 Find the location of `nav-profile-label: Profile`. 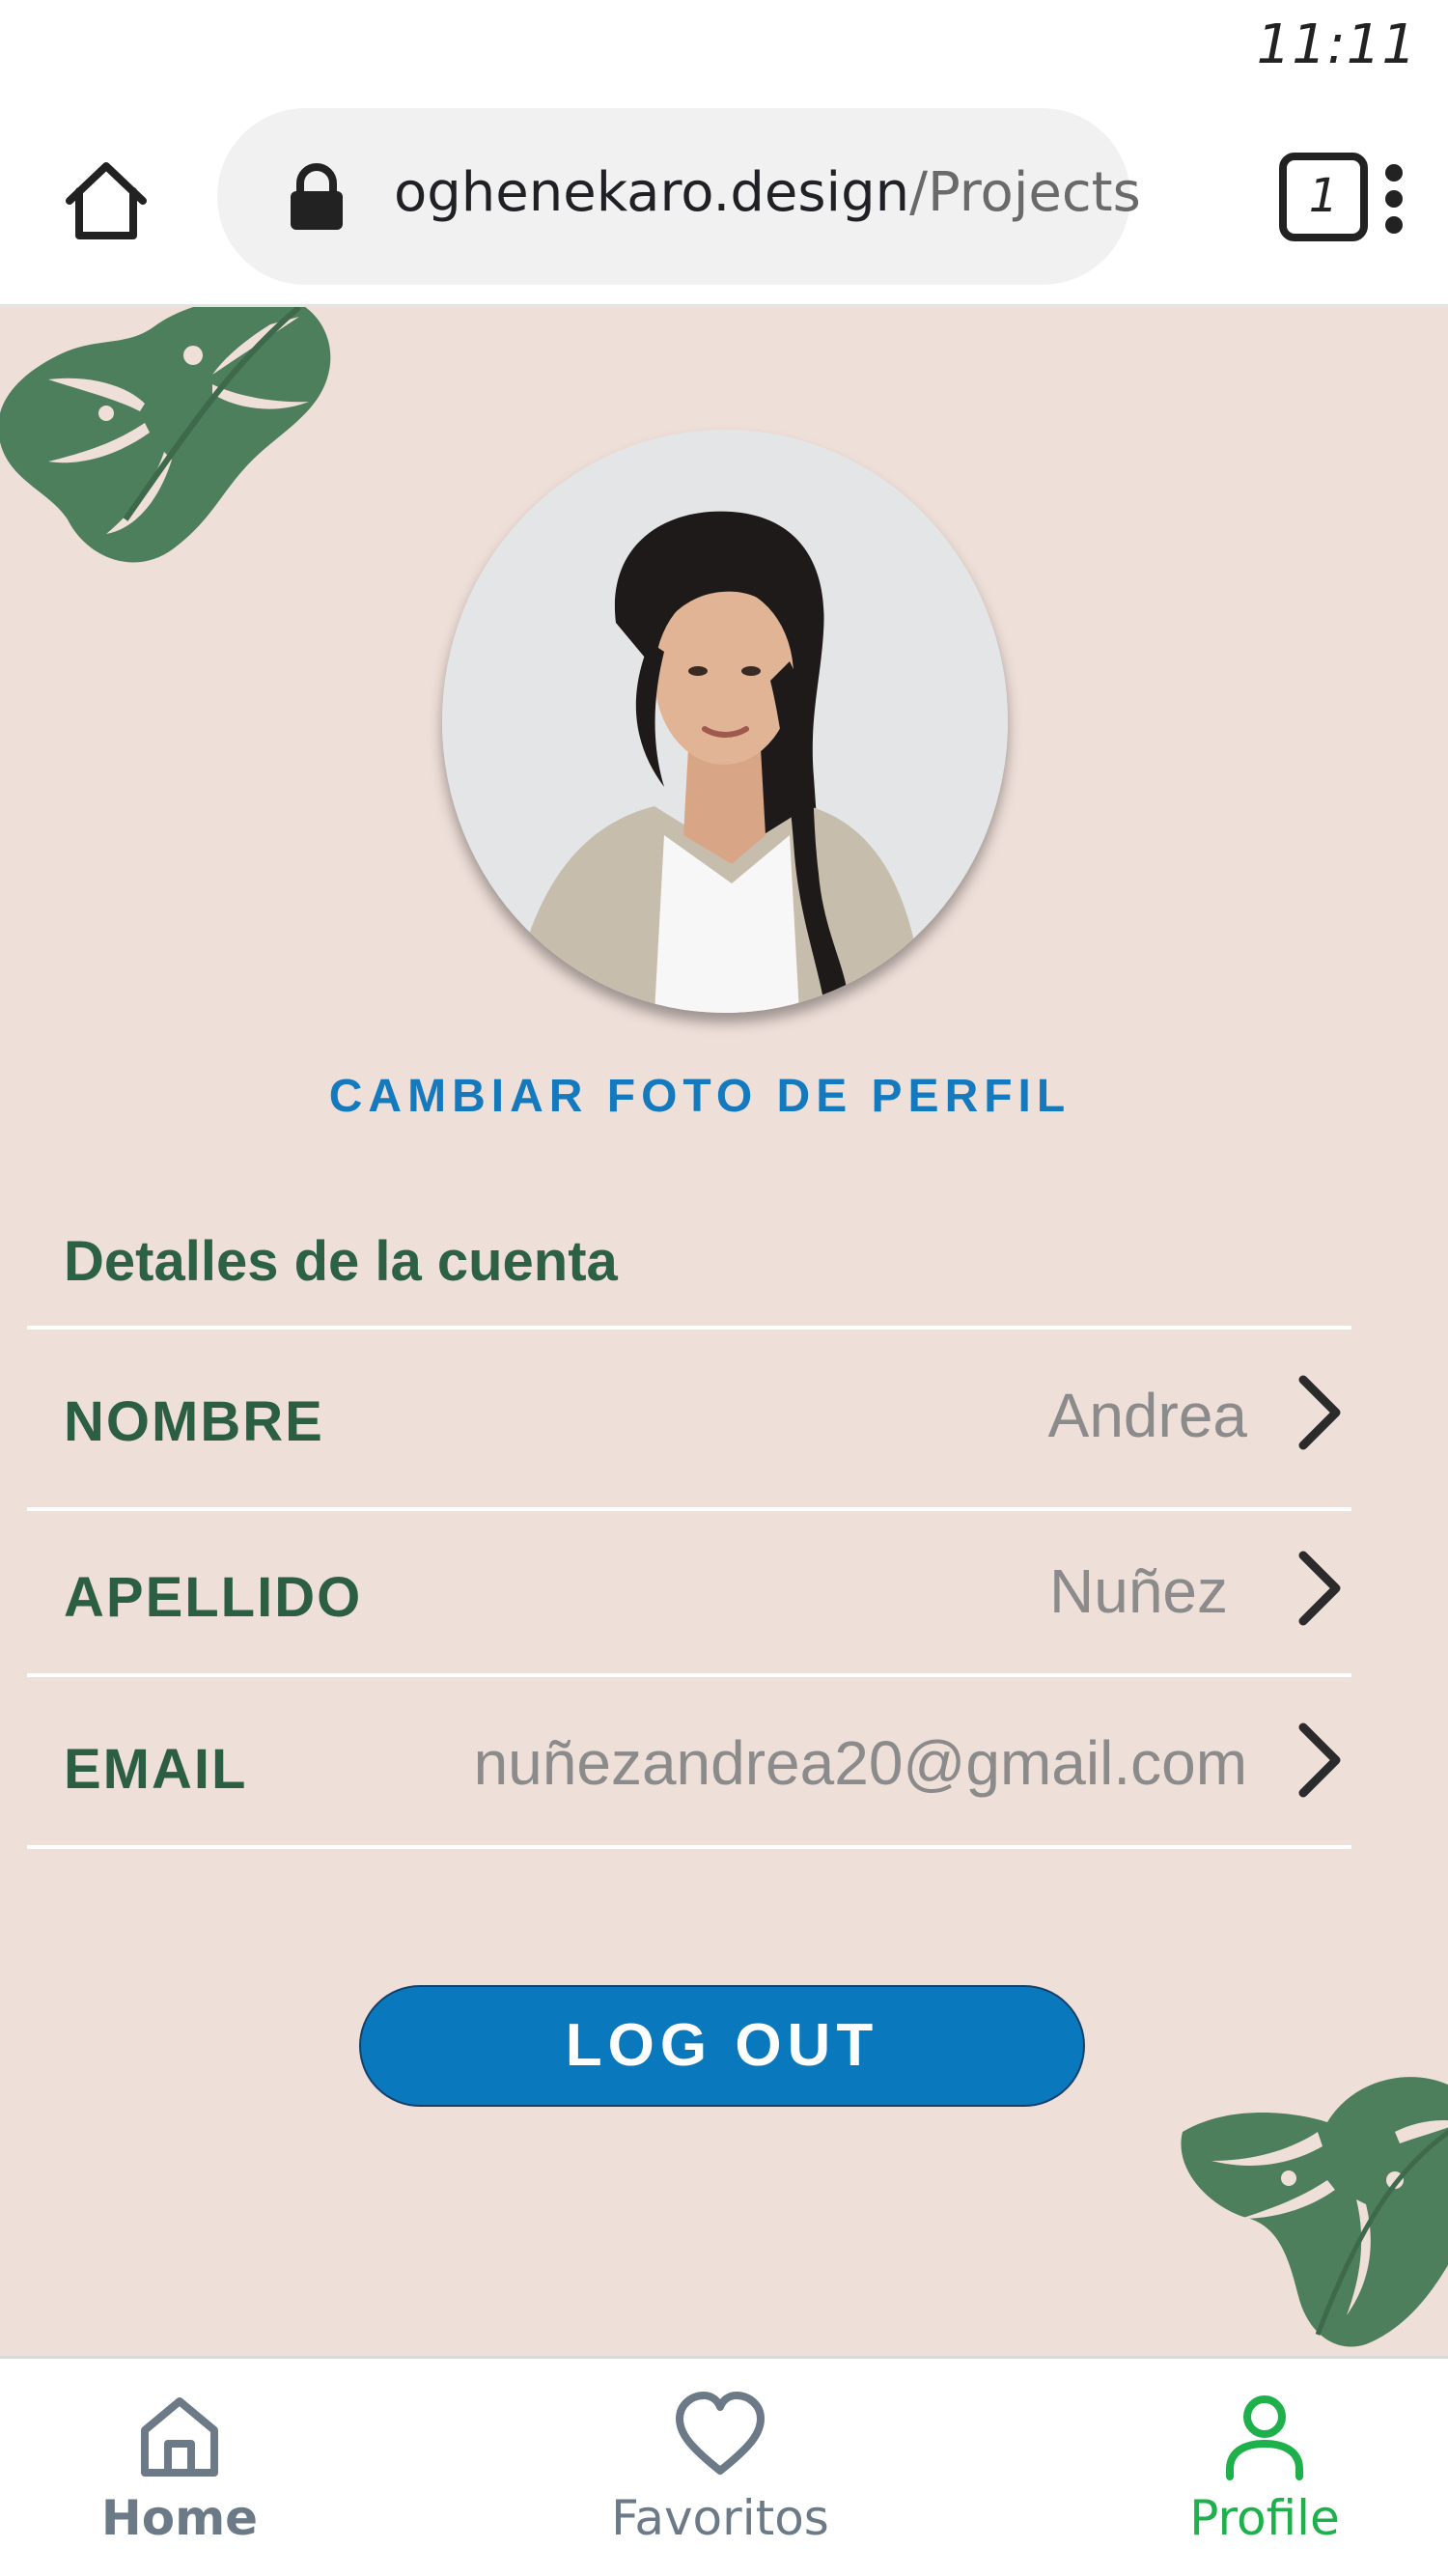

nav-profile-label: Profile is located at coordinates (1264, 2518).